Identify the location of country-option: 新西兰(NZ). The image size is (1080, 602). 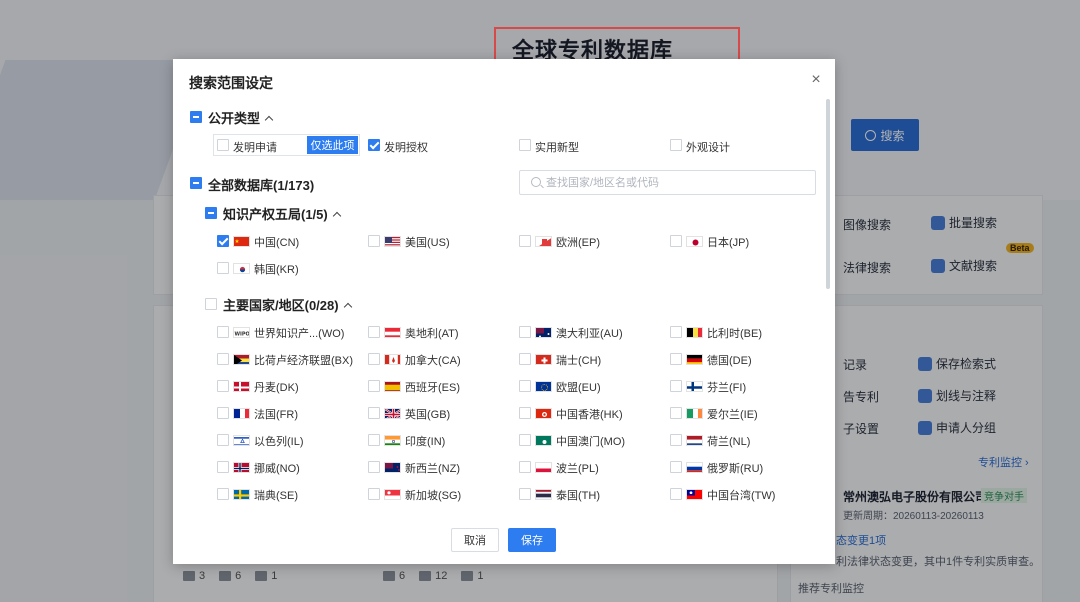
(440, 467).